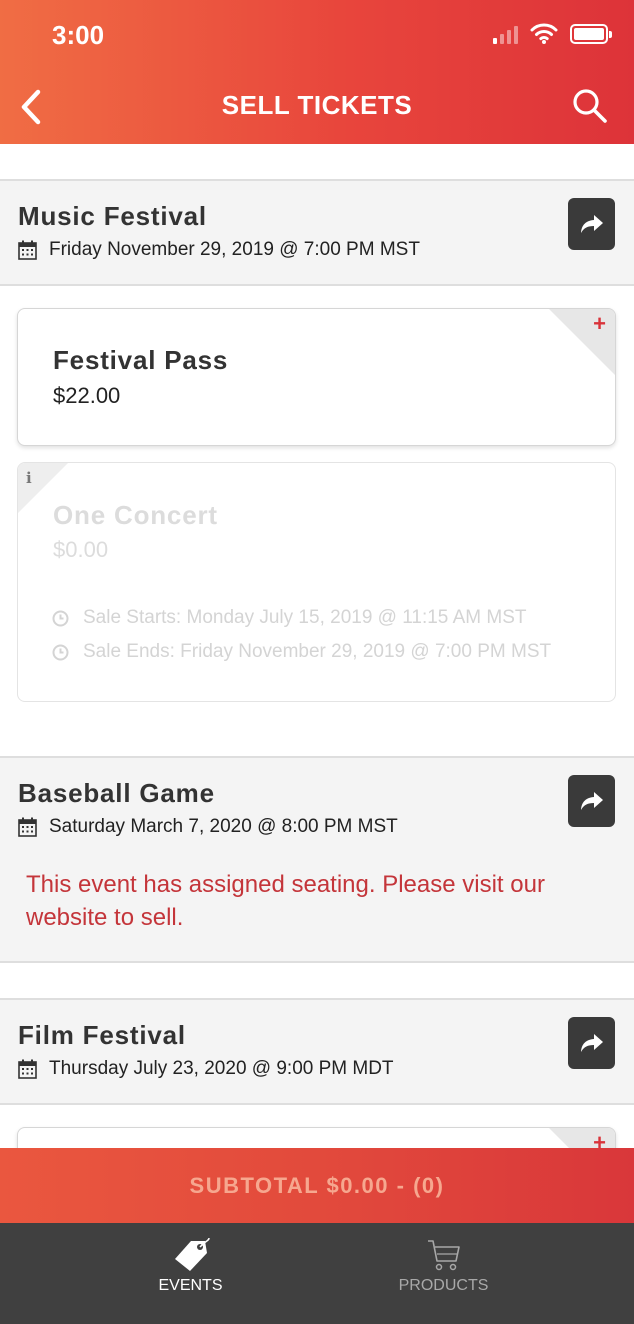 Image resolution: width=634 pixels, height=1324 pixels. Describe the element at coordinates (317, 981) in the screenshot. I see `section-spacer` at that location.